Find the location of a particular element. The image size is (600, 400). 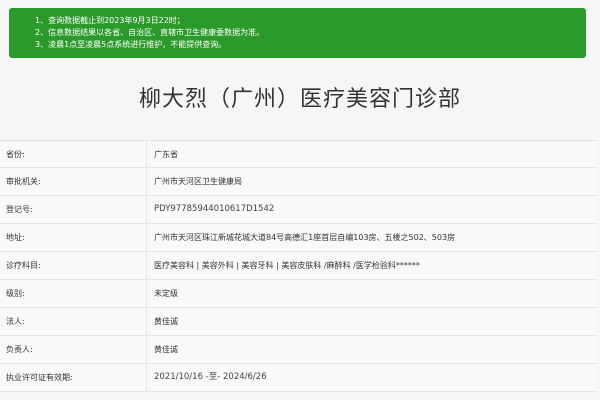

detail-value: 广州市天河区卫生健康局 is located at coordinates (198, 181).